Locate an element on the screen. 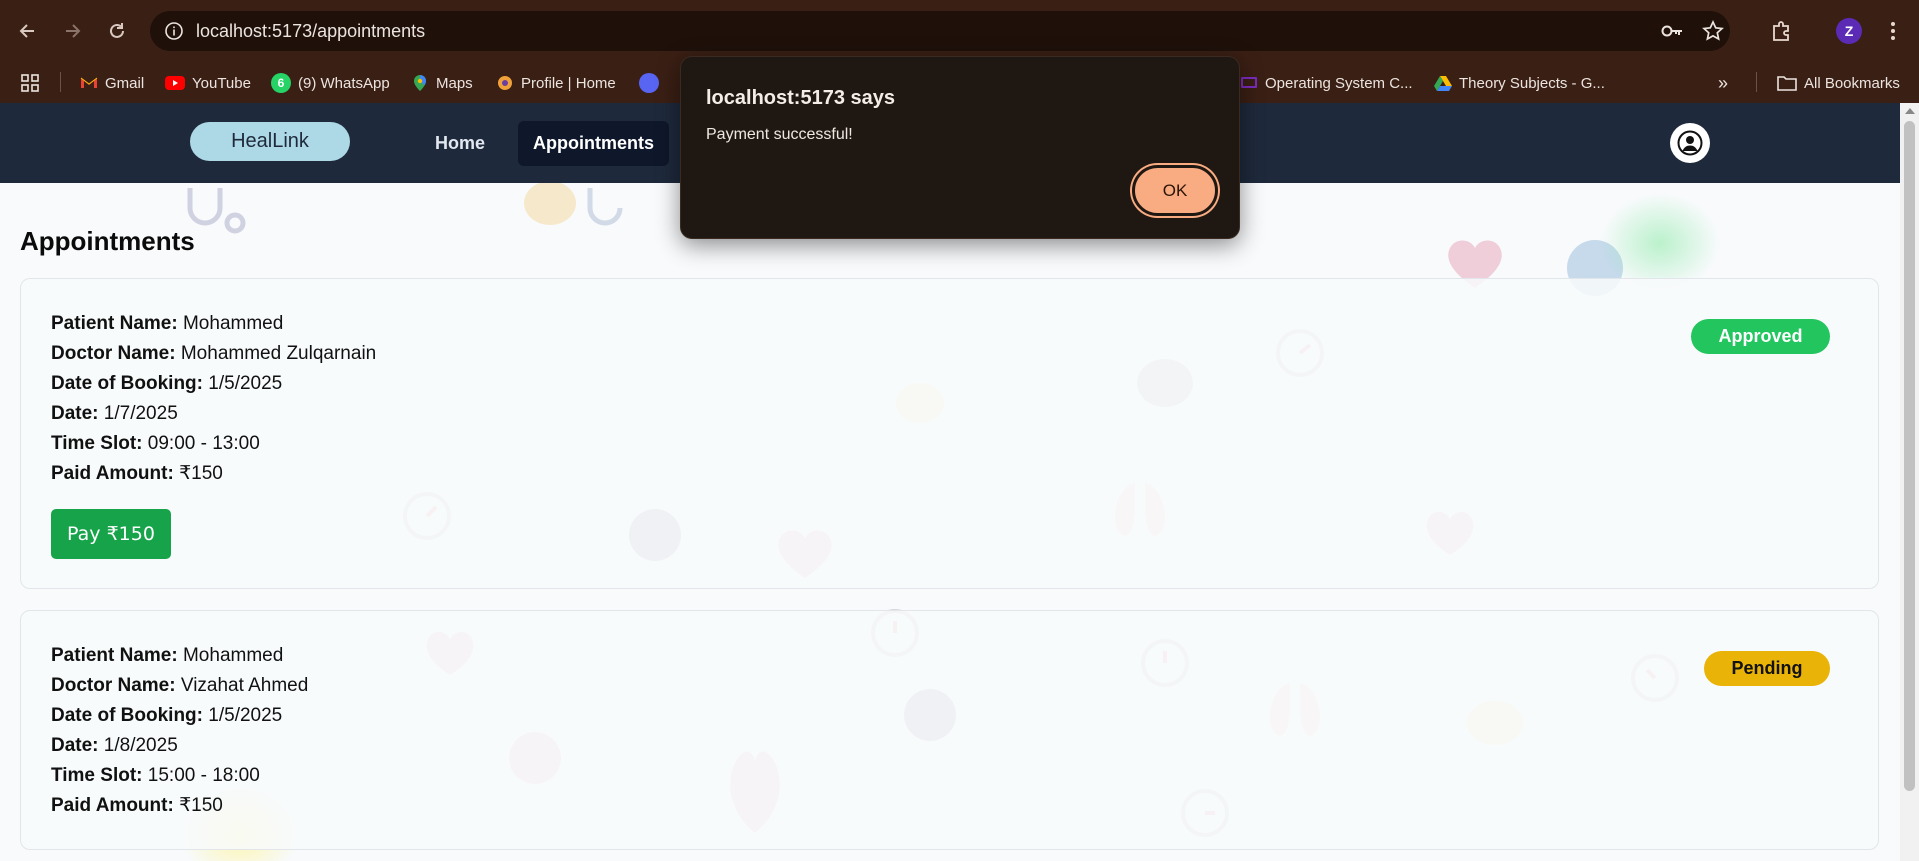  apps-grid-icon is located at coordinates (30, 83).